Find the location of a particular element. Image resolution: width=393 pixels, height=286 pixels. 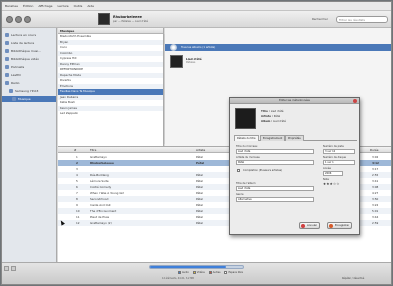

menu-edit: Édition is located at coordinates (28, 6).